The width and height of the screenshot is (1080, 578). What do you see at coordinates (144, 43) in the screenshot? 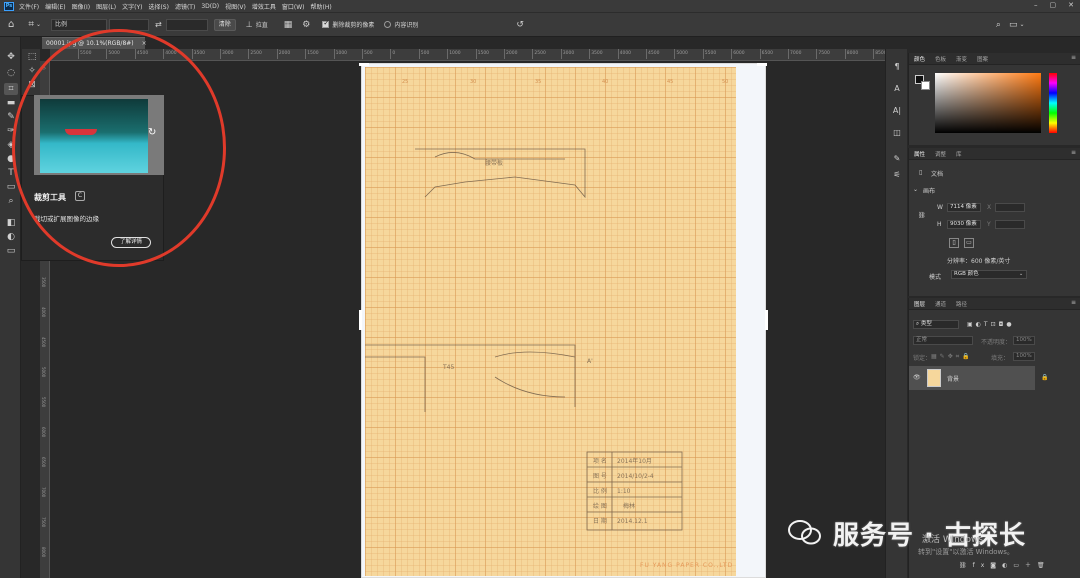
I see `close-icon: ×` at bounding box center [144, 43].